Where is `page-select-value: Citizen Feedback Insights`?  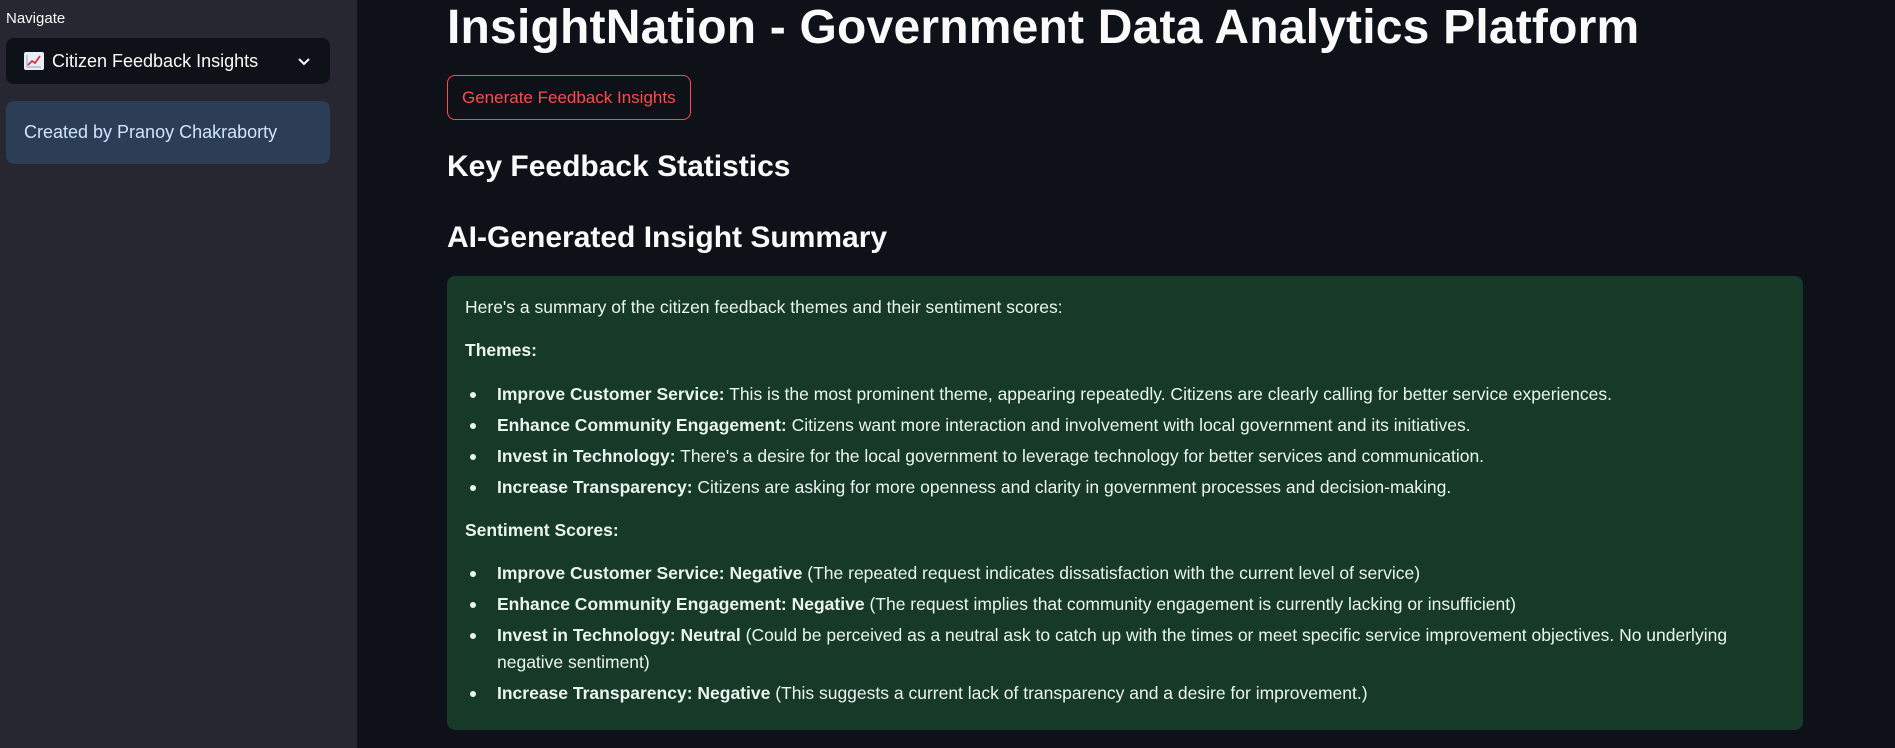 page-select-value: Citizen Feedback Insights is located at coordinates (155, 60).